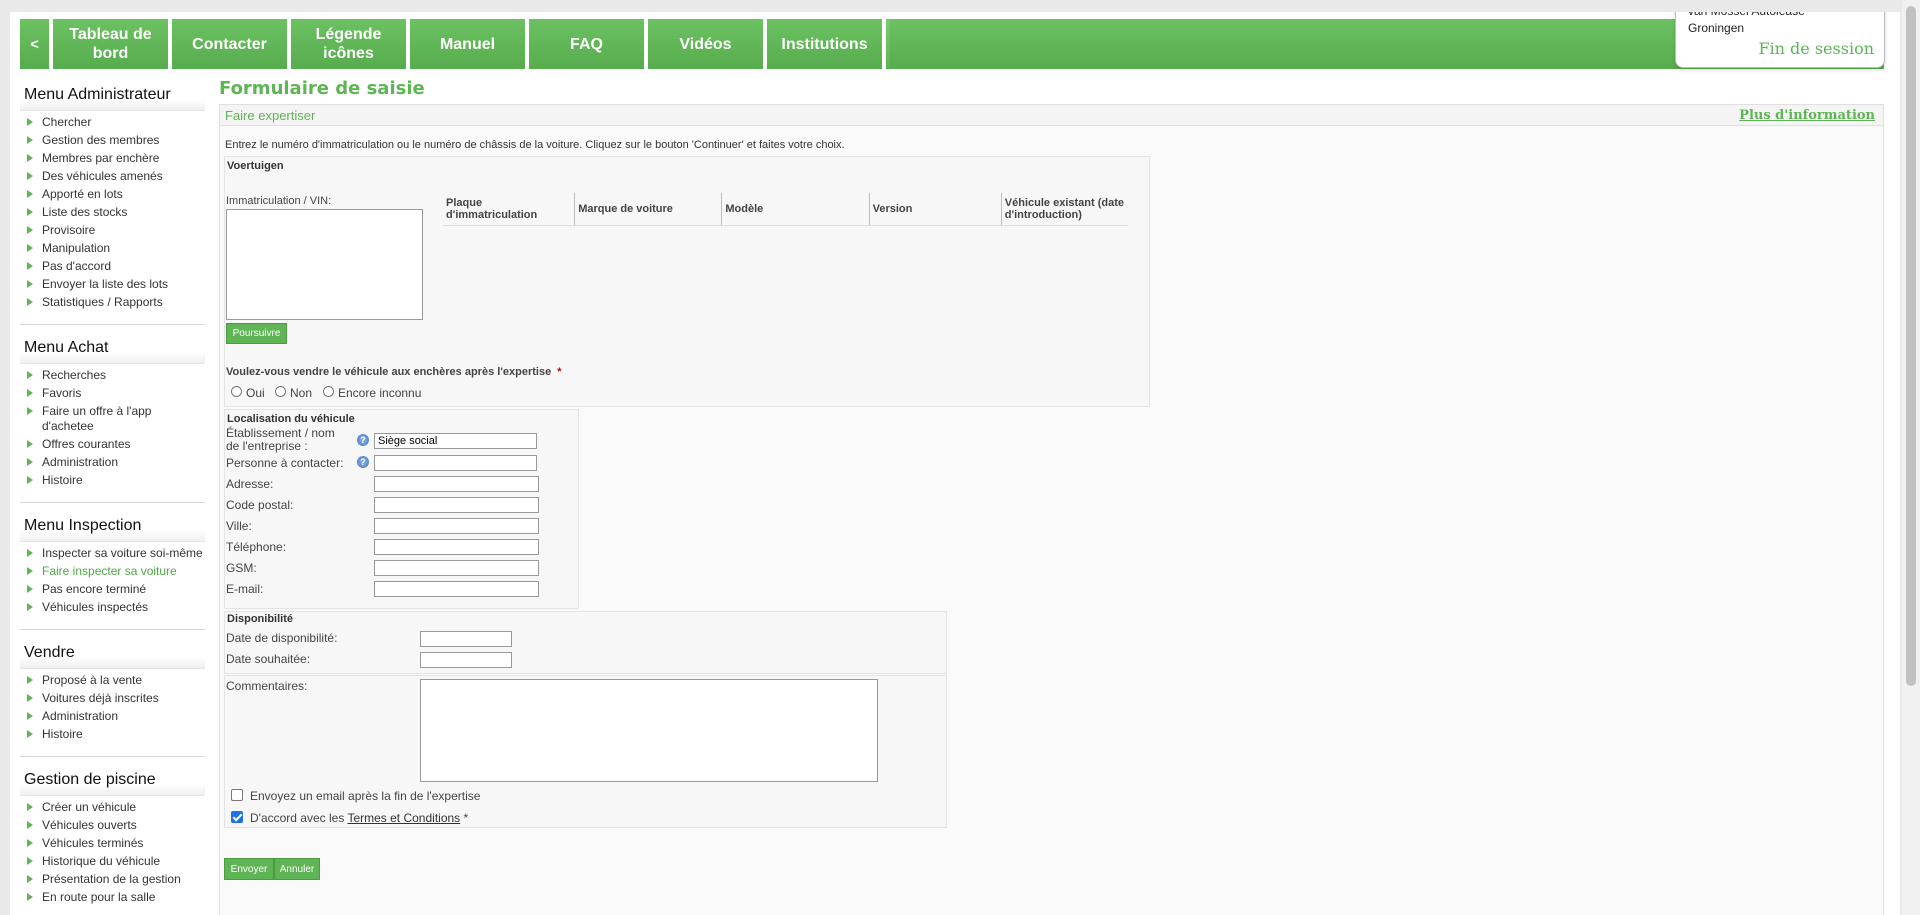  What do you see at coordinates (115, 375) in the screenshot?
I see `sidebar-item-searches: Recherches` at bounding box center [115, 375].